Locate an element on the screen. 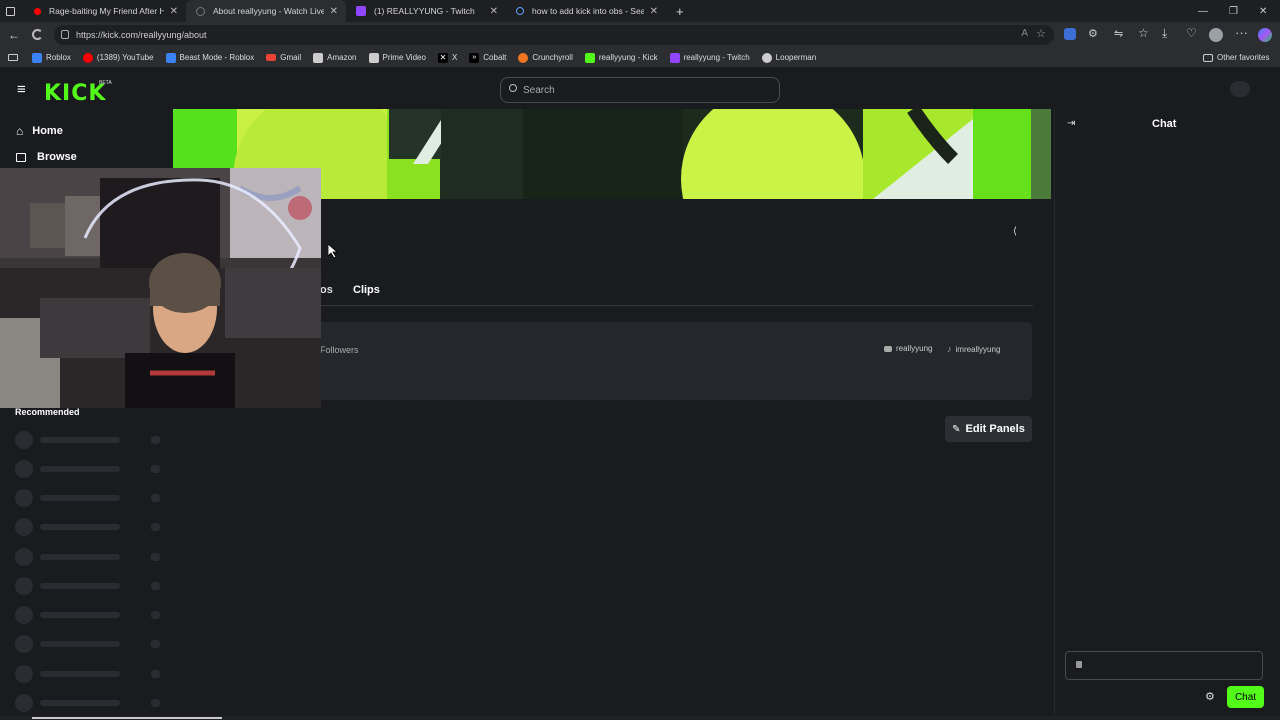 The height and width of the screenshot is (720, 1280). crunchyroll-icon is located at coordinates (523, 57).